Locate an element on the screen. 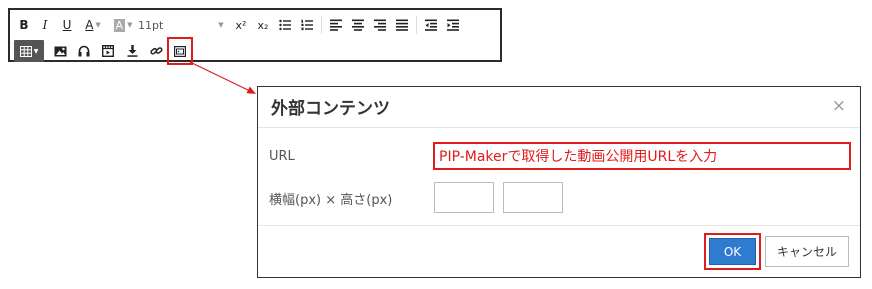  insert-image-button is located at coordinates (60, 51).